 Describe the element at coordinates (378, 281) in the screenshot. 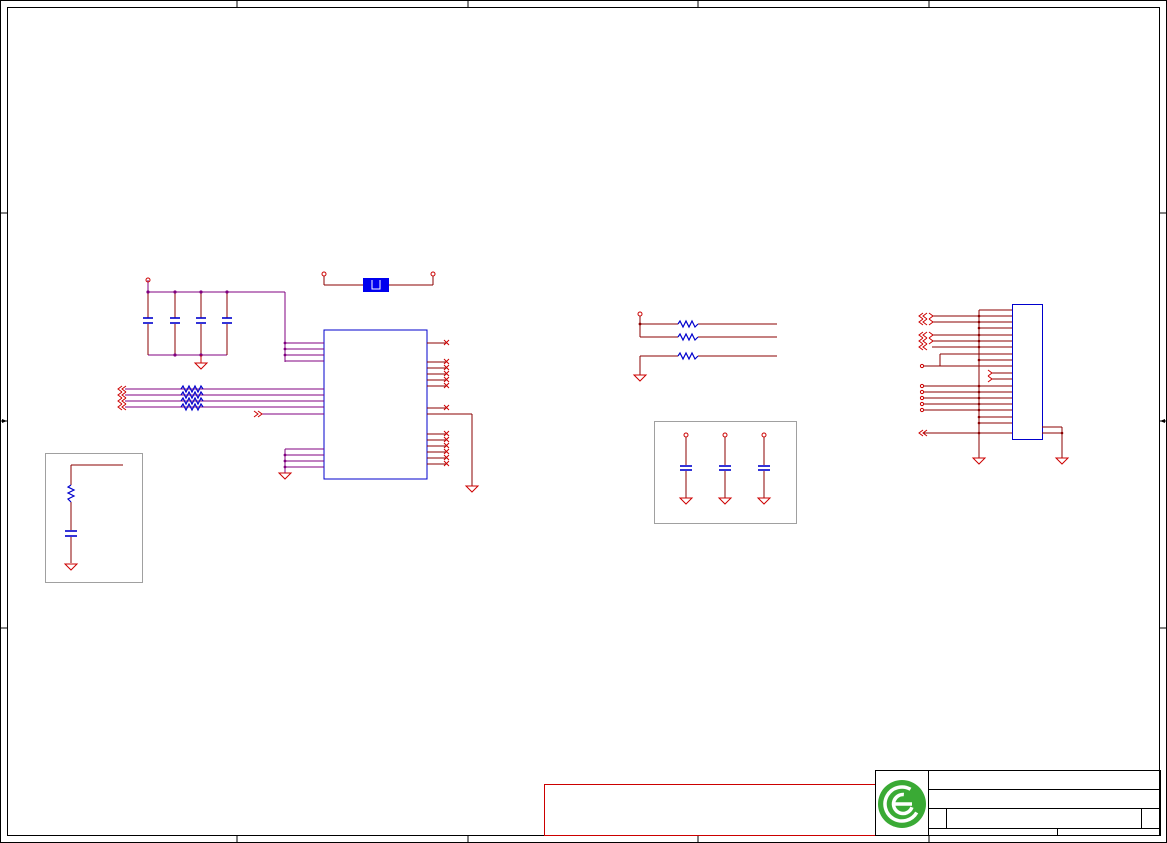

I see `ferrite-bead` at that location.